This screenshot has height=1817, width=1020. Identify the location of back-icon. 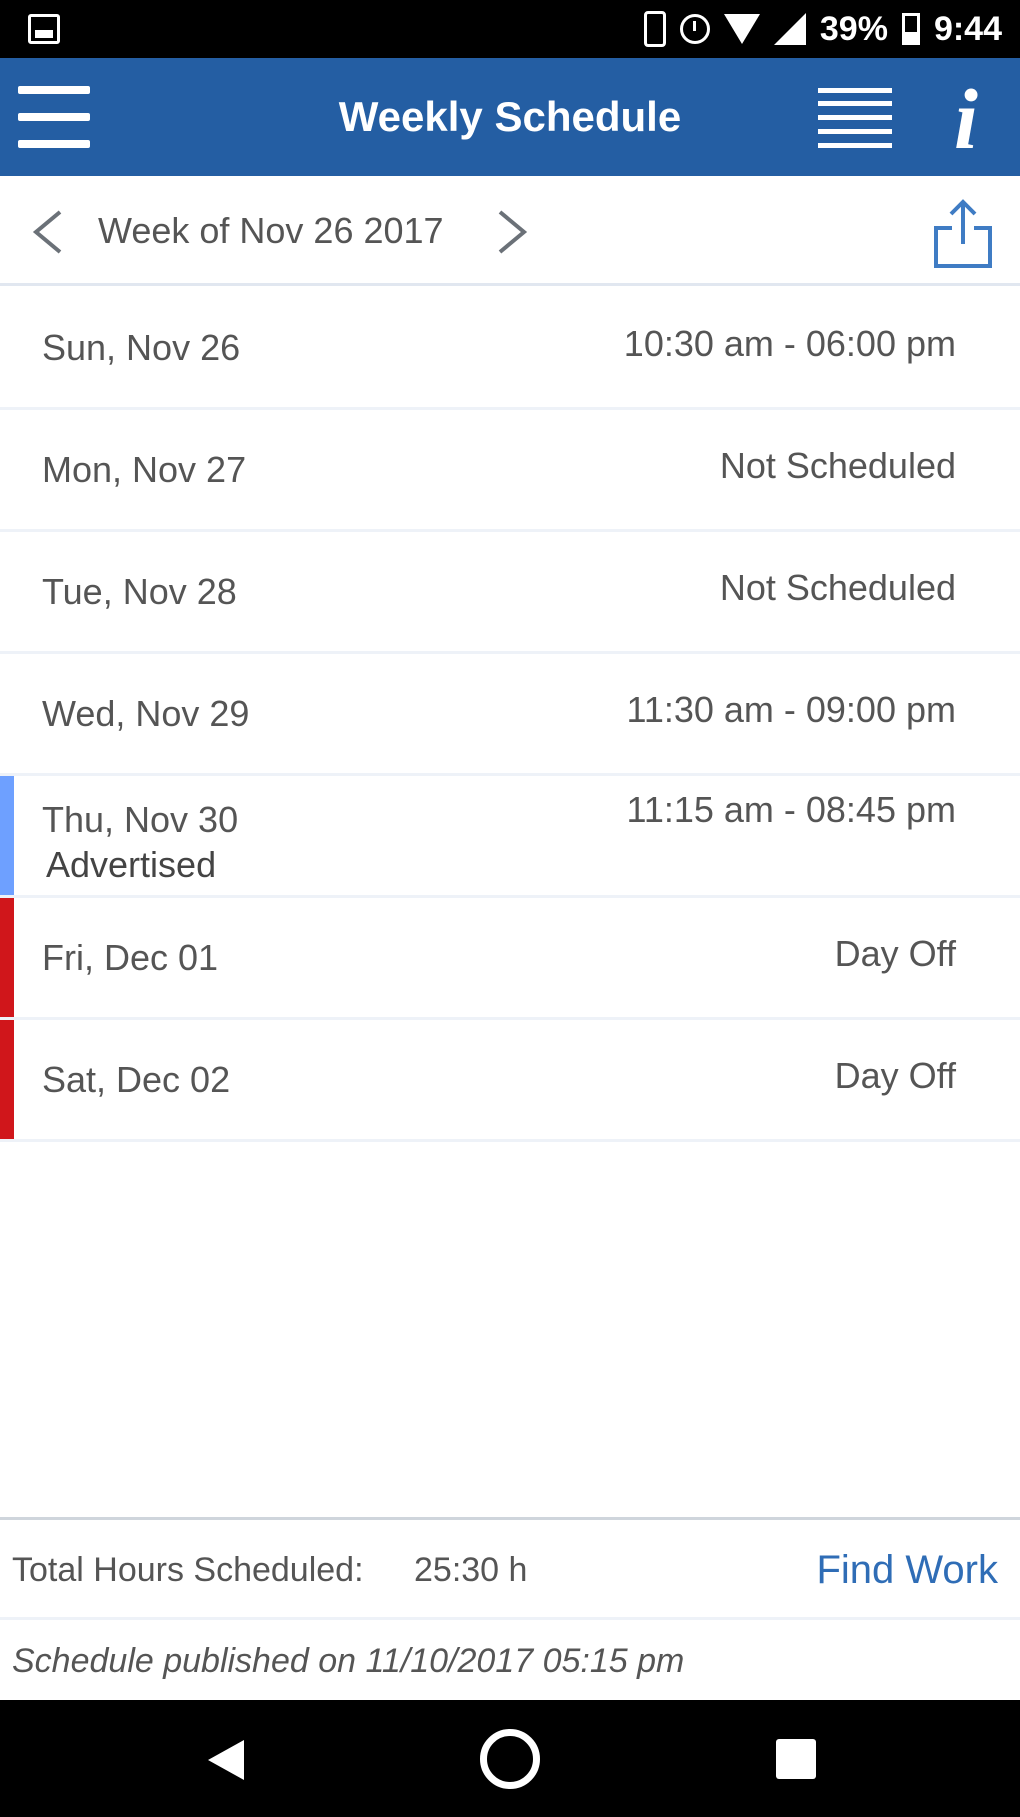
(226, 1760).